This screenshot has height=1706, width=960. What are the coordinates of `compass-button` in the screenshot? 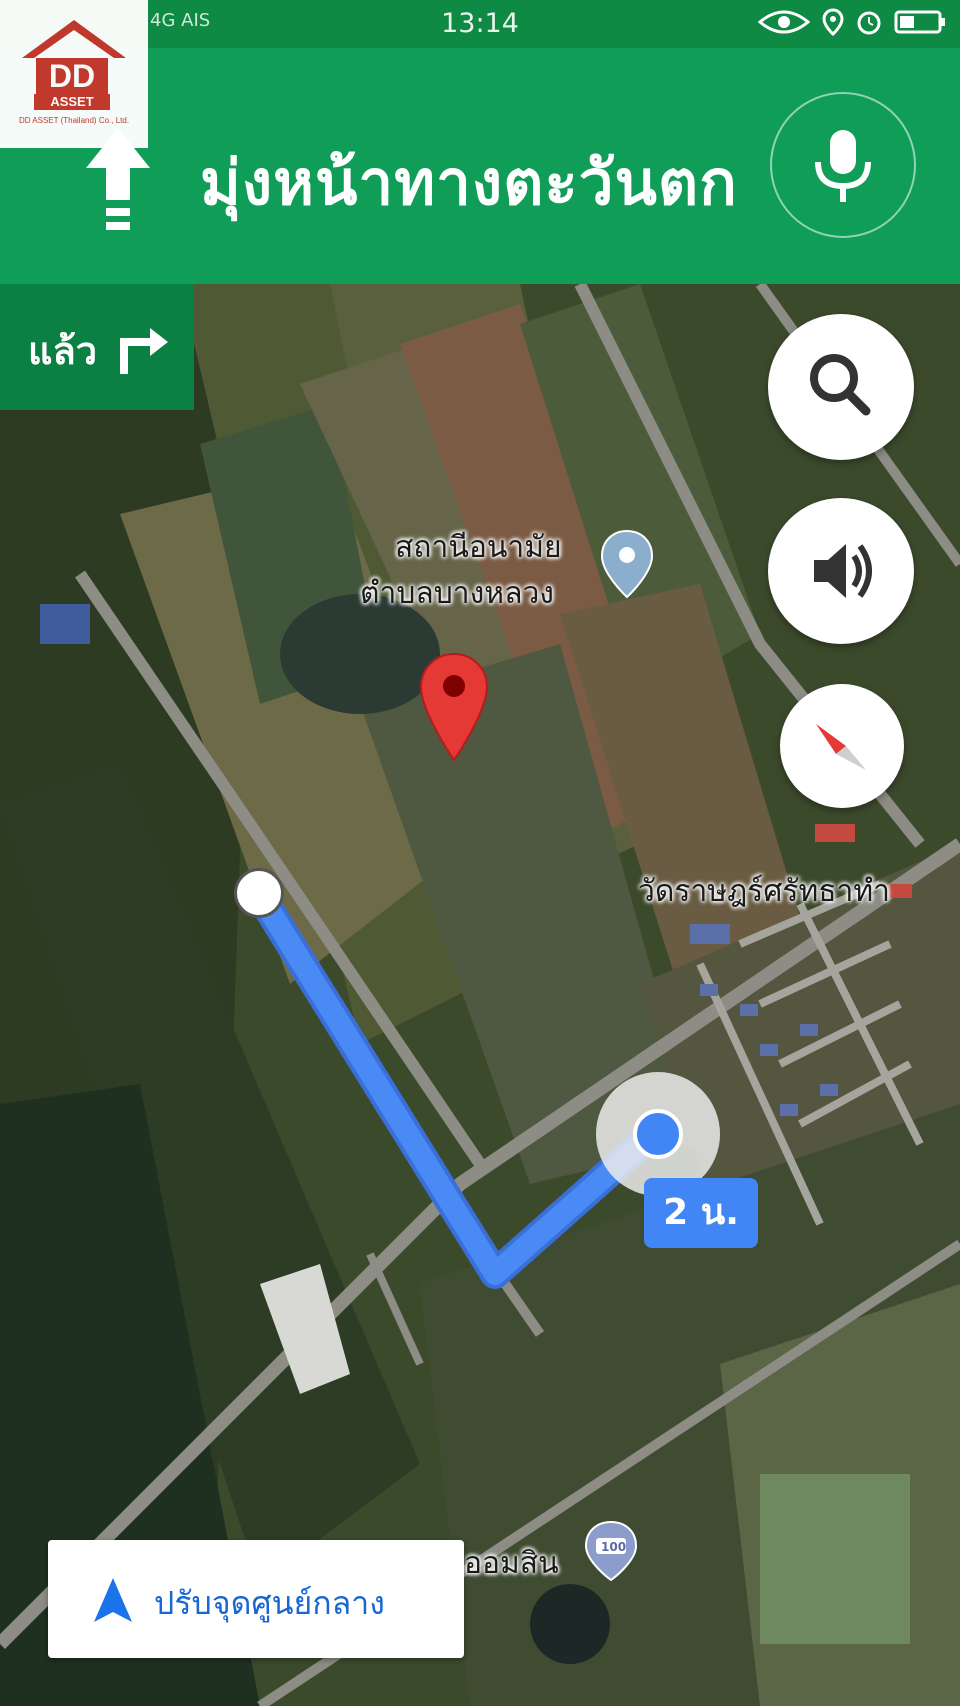 It's located at (842, 746).